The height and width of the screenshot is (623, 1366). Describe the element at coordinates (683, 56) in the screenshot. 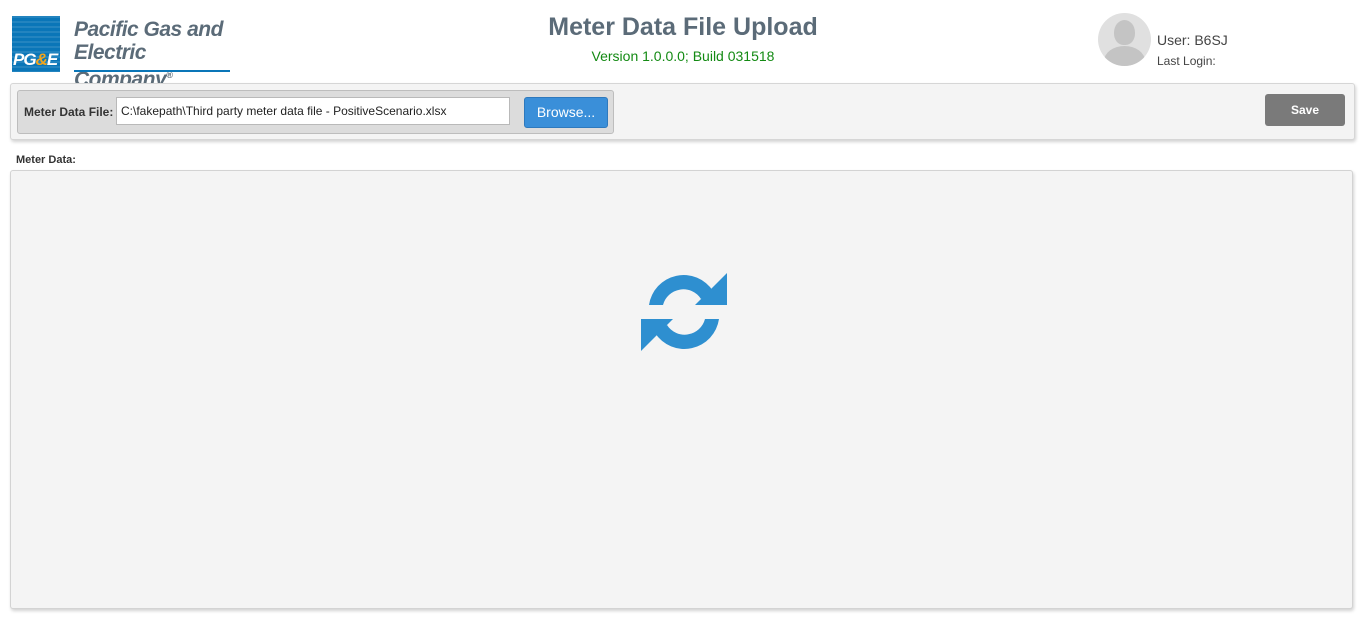

I see `version-text: Version 1.0.0.0; Build 031518` at that location.